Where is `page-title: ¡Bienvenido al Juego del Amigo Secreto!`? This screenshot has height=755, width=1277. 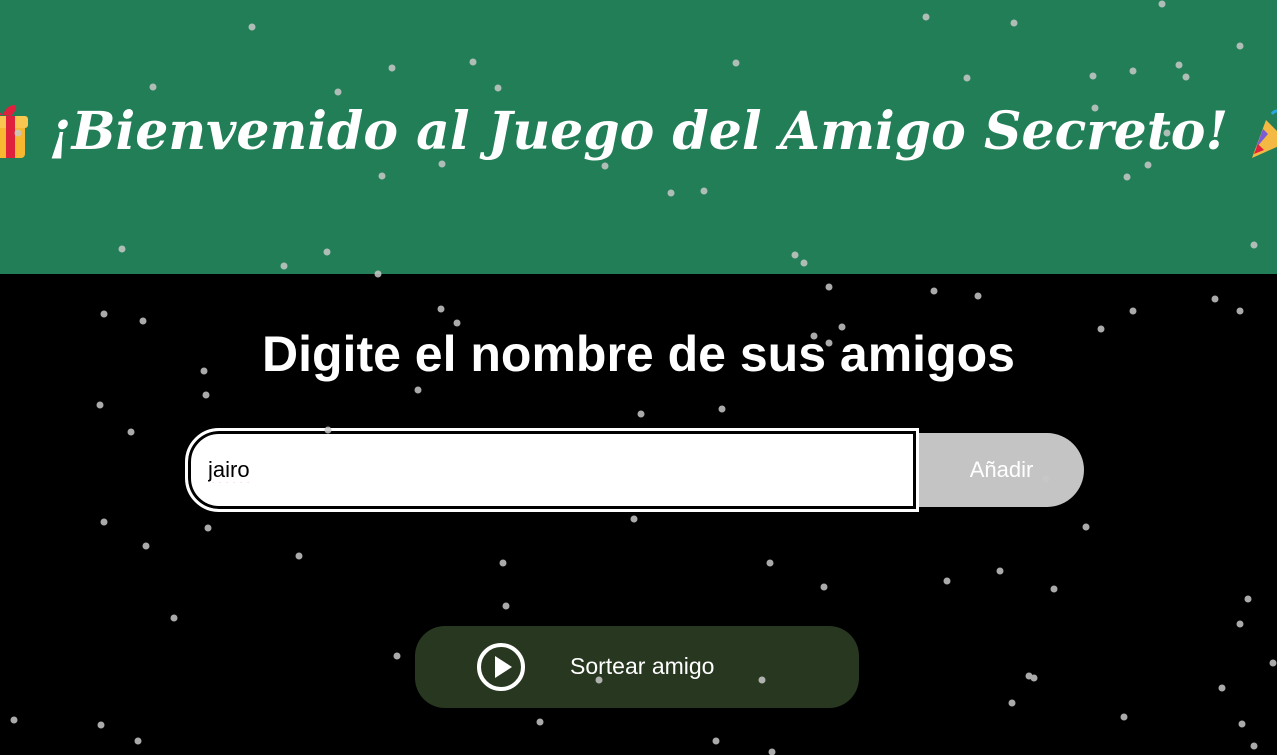
page-title: ¡Bienvenido al Juego del Amigo Secreto! is located at coordinates (638, 132).